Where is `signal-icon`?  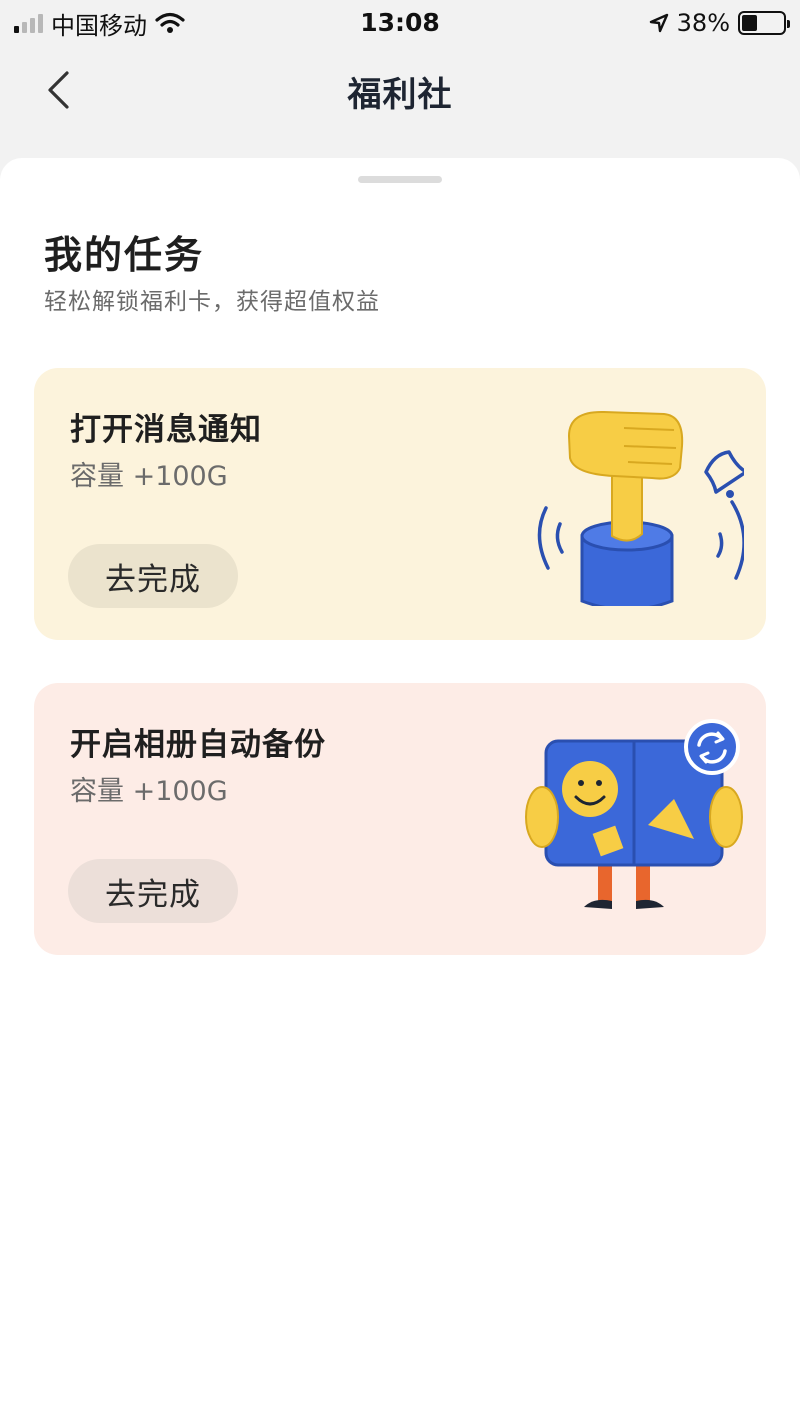 signal-icon is located at coordinates (28, 23).